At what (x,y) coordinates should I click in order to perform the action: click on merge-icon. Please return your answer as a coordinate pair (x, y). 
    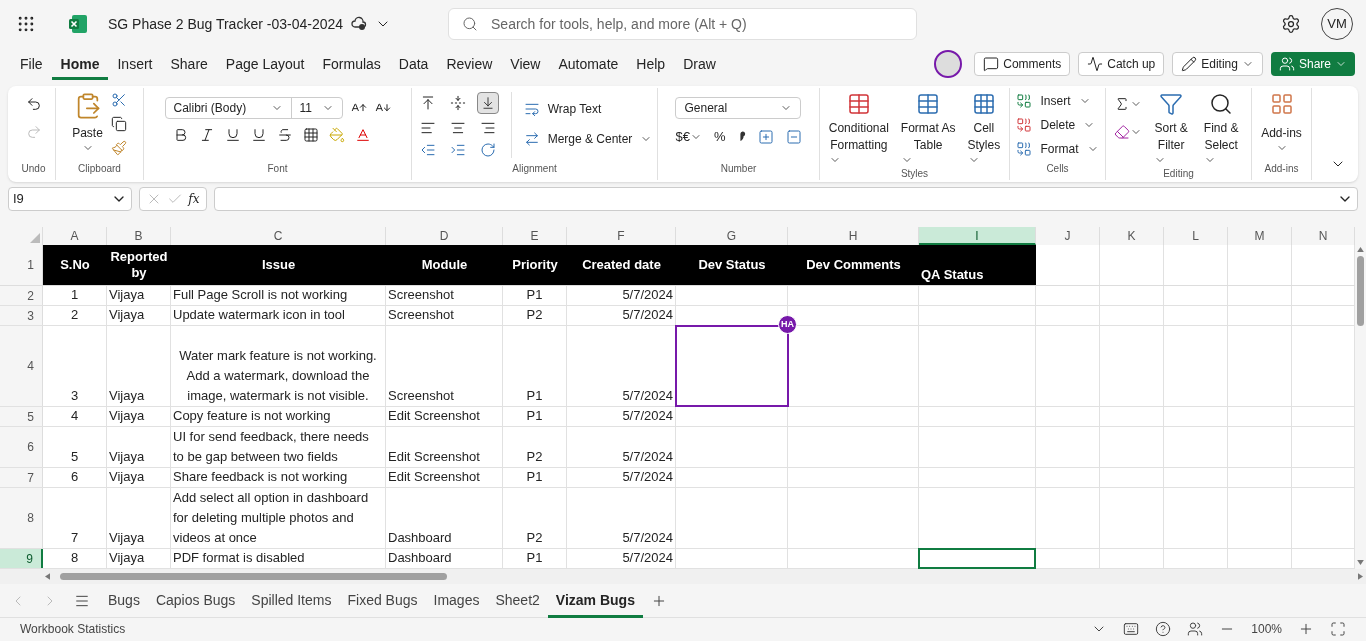
    Looking at the image, I should click on (531, 139).